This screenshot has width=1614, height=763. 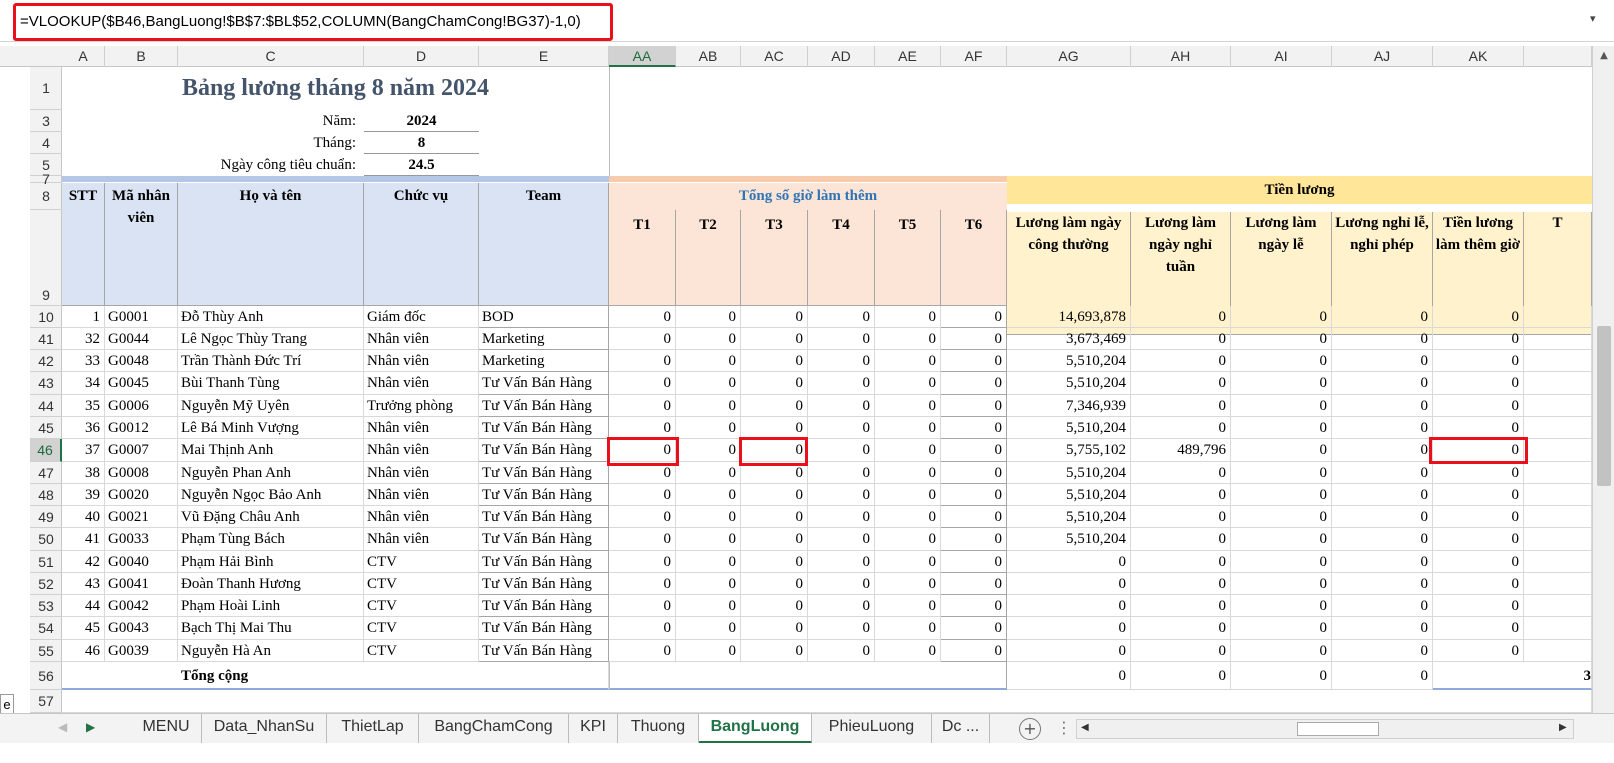 I want to click on cell-ag-33: 5,510,204, so click(x=1069, y=361).